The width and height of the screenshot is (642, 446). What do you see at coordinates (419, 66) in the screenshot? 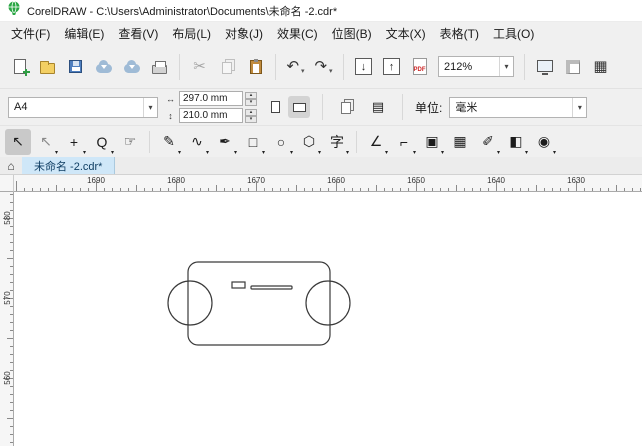
I see `pdf-button: PDF` at bounding box center [419, 66].